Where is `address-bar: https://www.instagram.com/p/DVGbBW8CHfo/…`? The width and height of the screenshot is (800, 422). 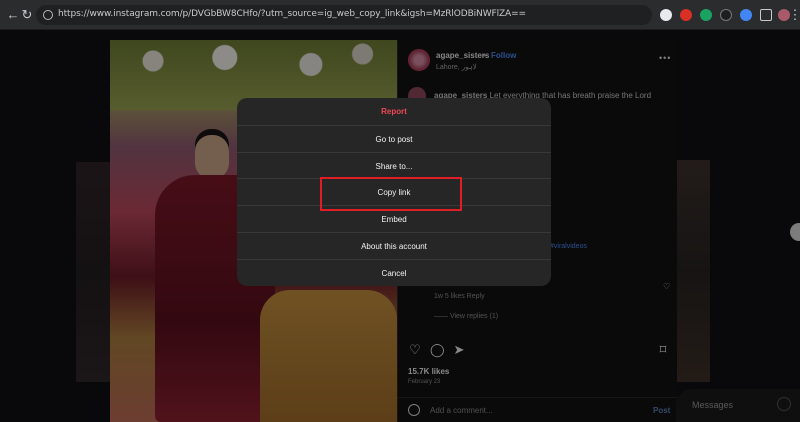 address-bar: https://www.instagram.com/p/DVGbBW8CHfo/… is located at coordinates (344, 15).